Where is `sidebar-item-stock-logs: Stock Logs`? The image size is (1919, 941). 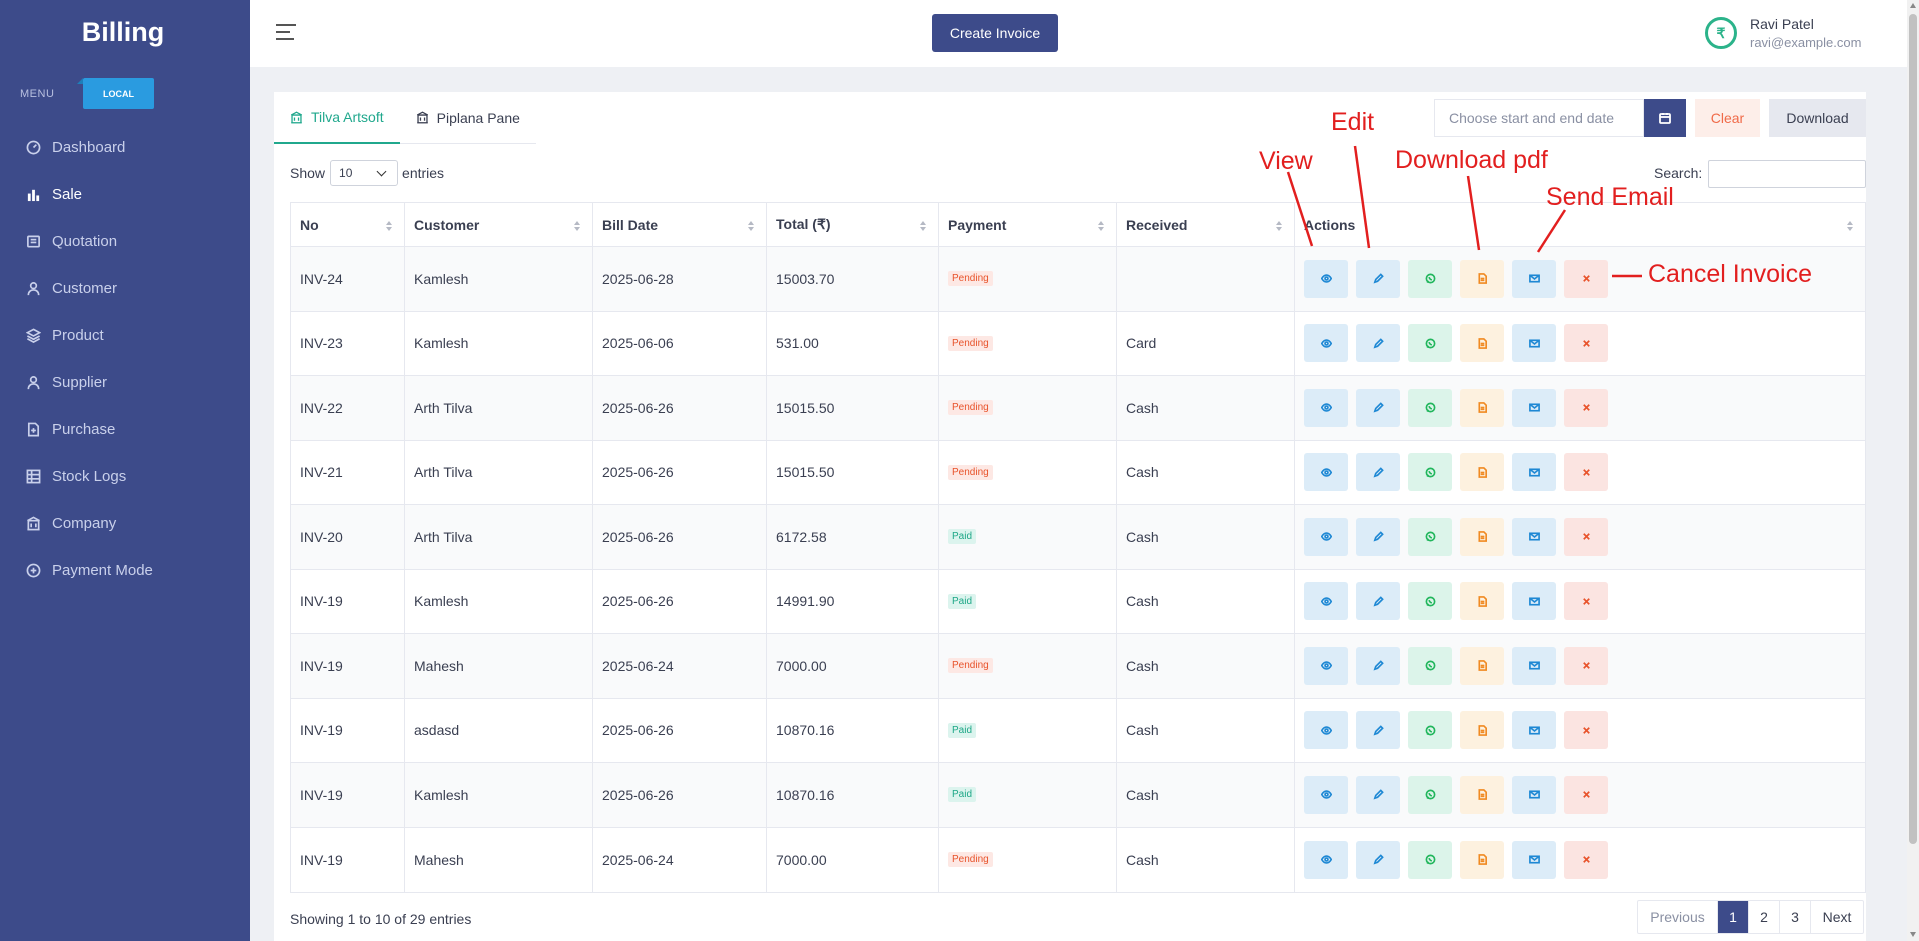 sidebar-item-stock-logs: Stock Logs is located at coordinates (125, 476).